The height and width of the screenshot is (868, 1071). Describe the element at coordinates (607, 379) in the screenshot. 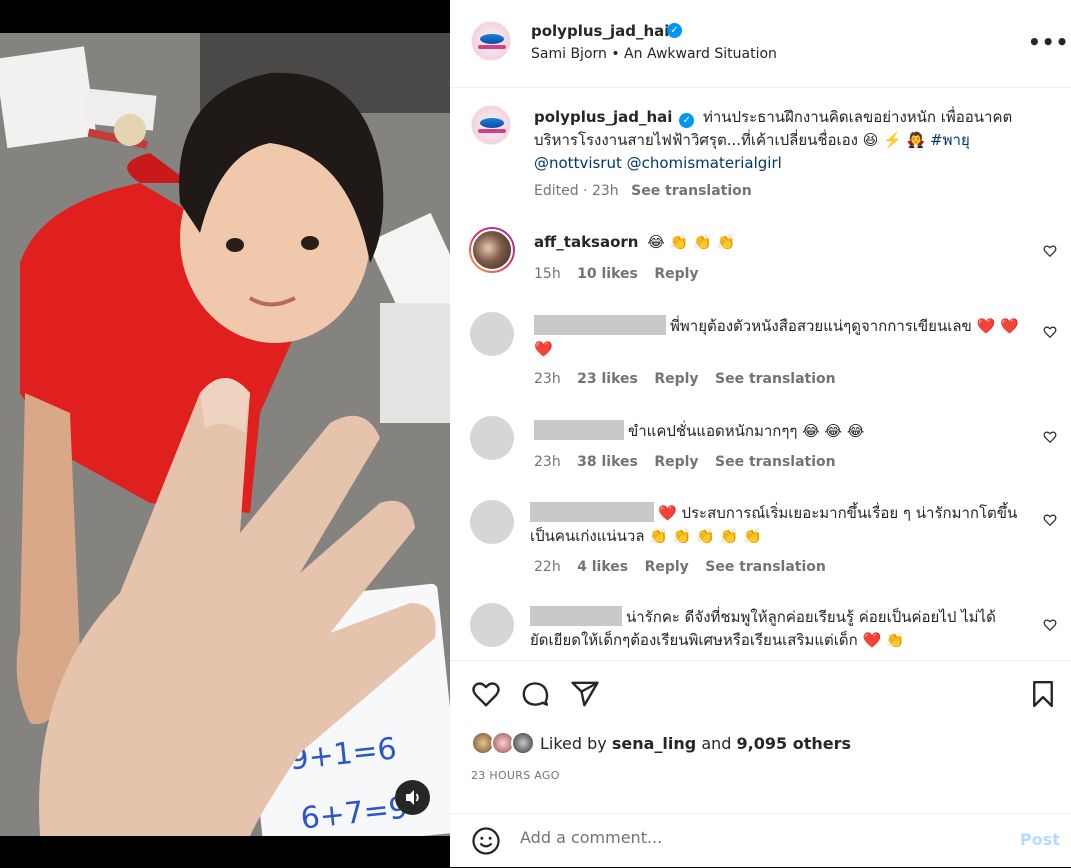

I see `comment-likes: 23 likes` at that location.